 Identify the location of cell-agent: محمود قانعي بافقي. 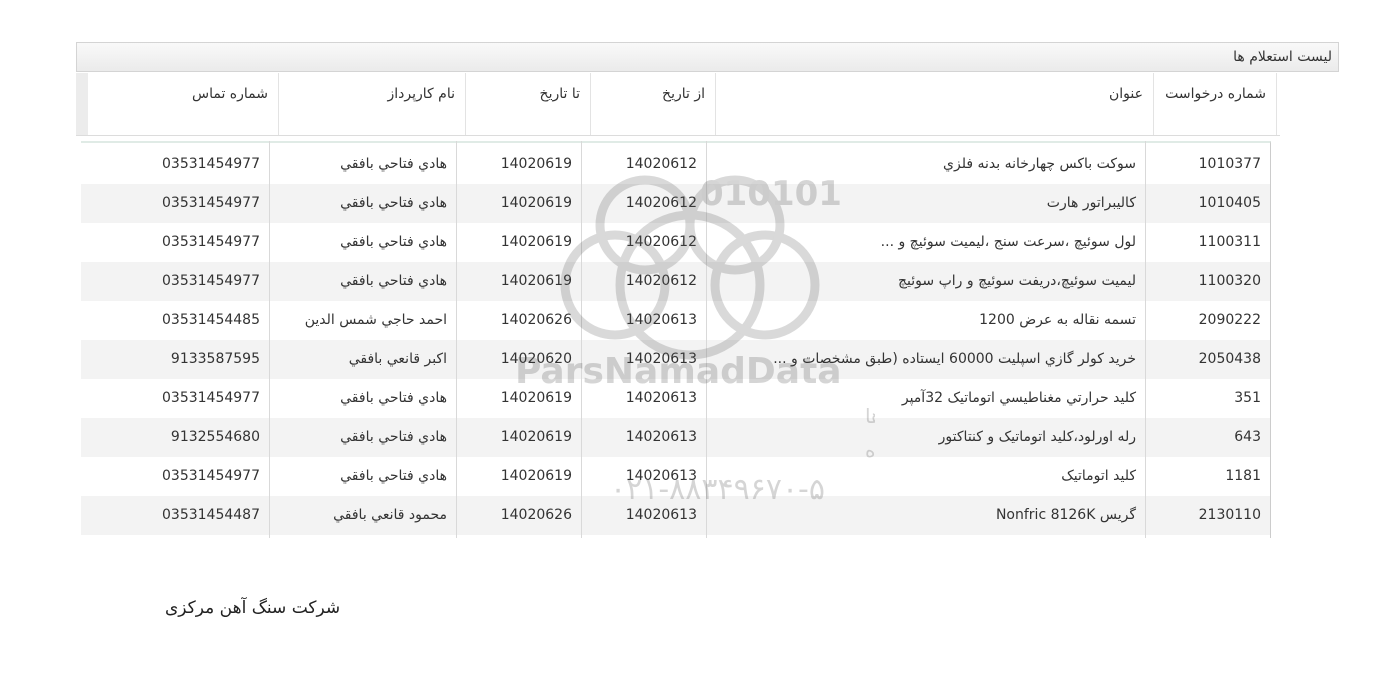
(390, 515).